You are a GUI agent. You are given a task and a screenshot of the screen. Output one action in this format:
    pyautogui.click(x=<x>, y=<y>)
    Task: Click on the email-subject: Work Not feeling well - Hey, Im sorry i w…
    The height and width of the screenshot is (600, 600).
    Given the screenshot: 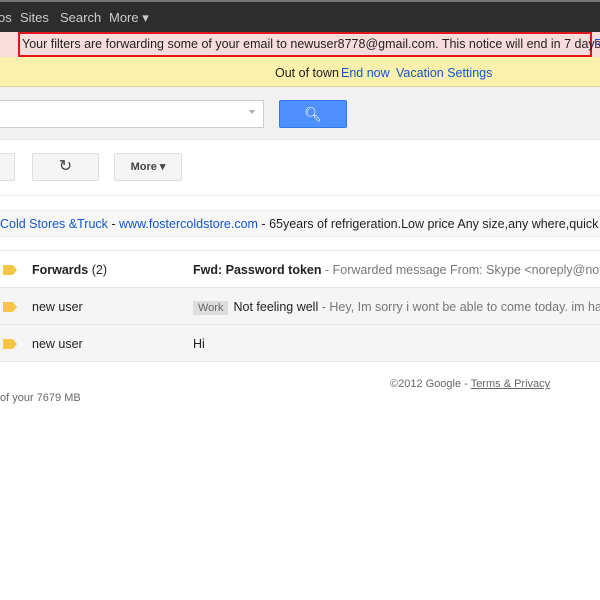 What is the action you would take?
    pyautogui.click(x=396, y=307)
    